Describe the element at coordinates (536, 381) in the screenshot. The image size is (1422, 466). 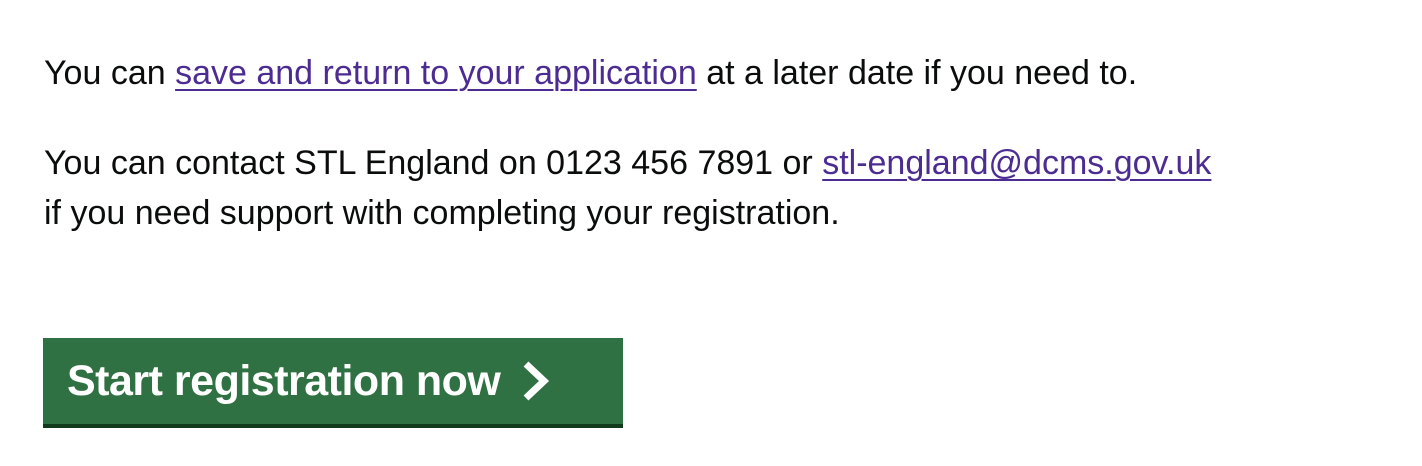
I see `chevron-right-icon` at that location.